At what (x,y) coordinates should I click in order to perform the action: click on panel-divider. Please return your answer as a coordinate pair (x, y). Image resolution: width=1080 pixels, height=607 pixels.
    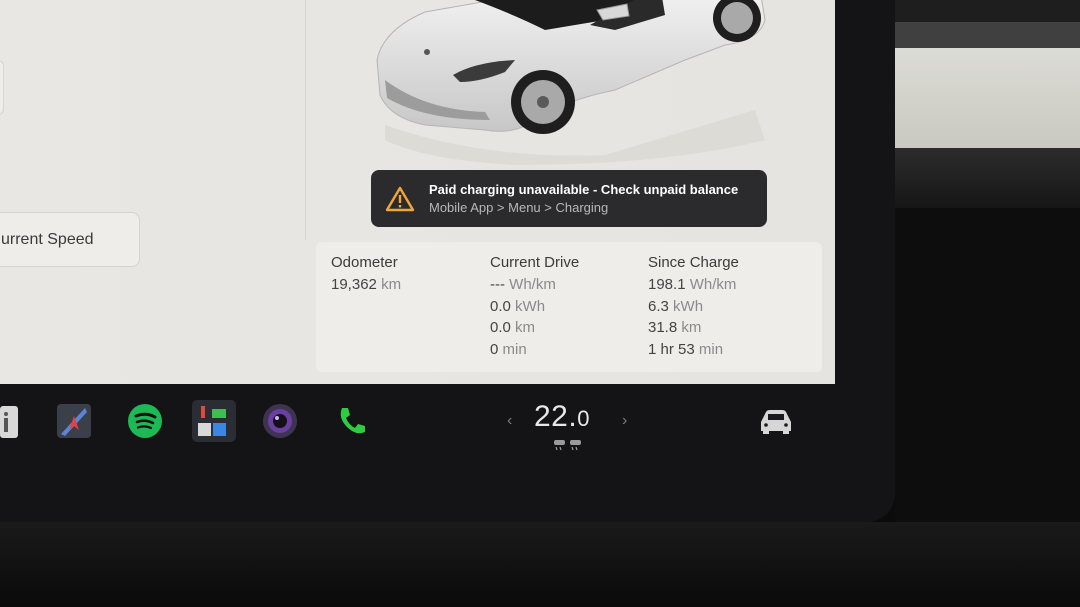
    Looking at the image, I should click on (305, 120).